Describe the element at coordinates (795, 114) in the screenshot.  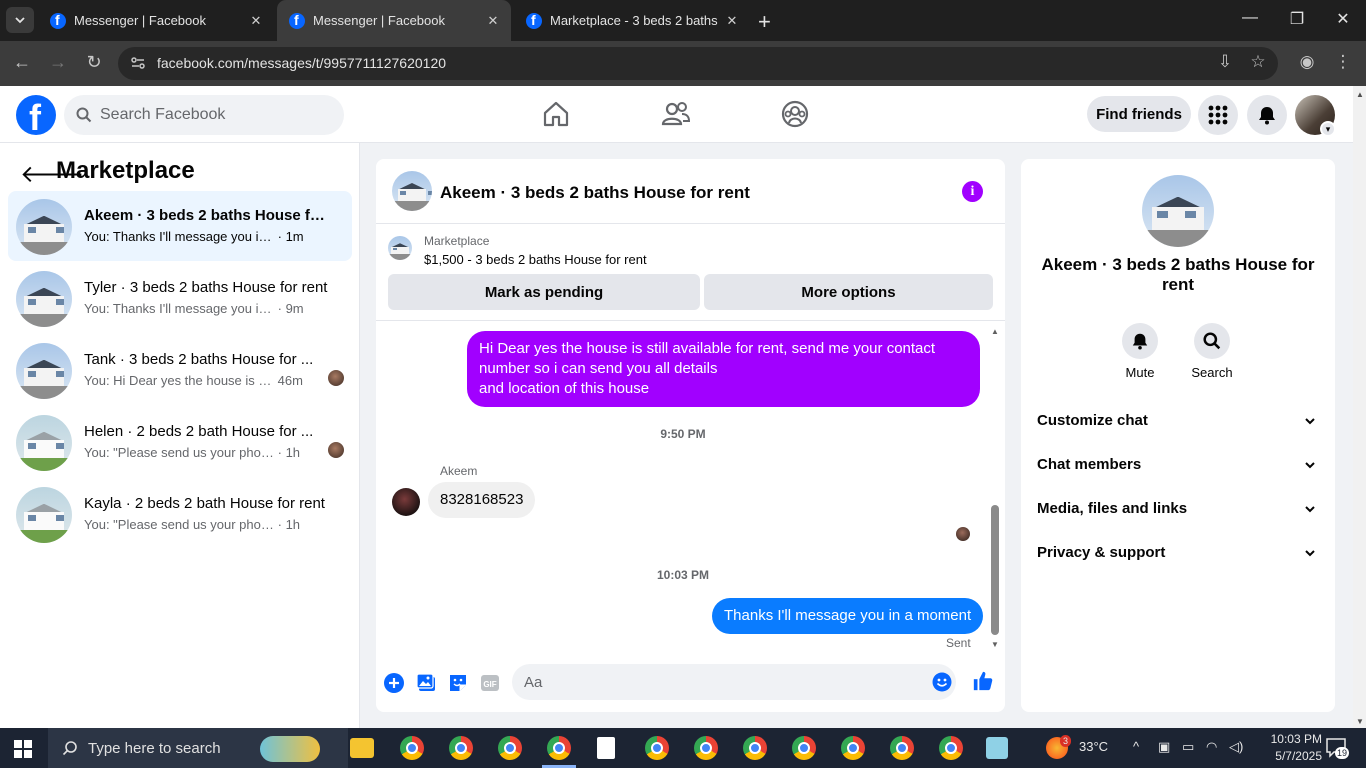
I see `groups-icon` at that location.